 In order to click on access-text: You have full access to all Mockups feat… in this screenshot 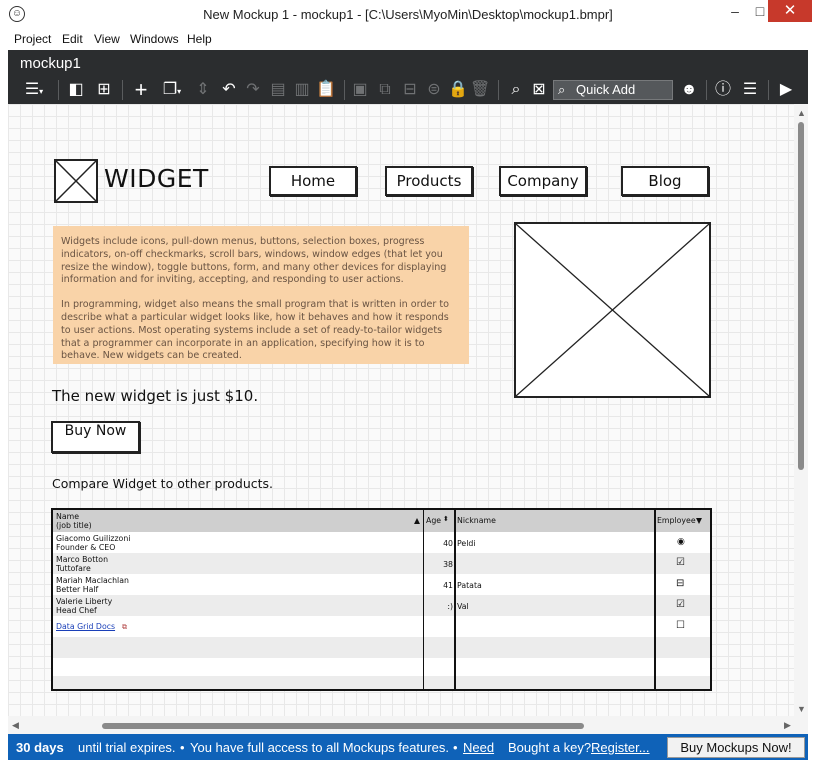, I will do `click(319, 747)`.